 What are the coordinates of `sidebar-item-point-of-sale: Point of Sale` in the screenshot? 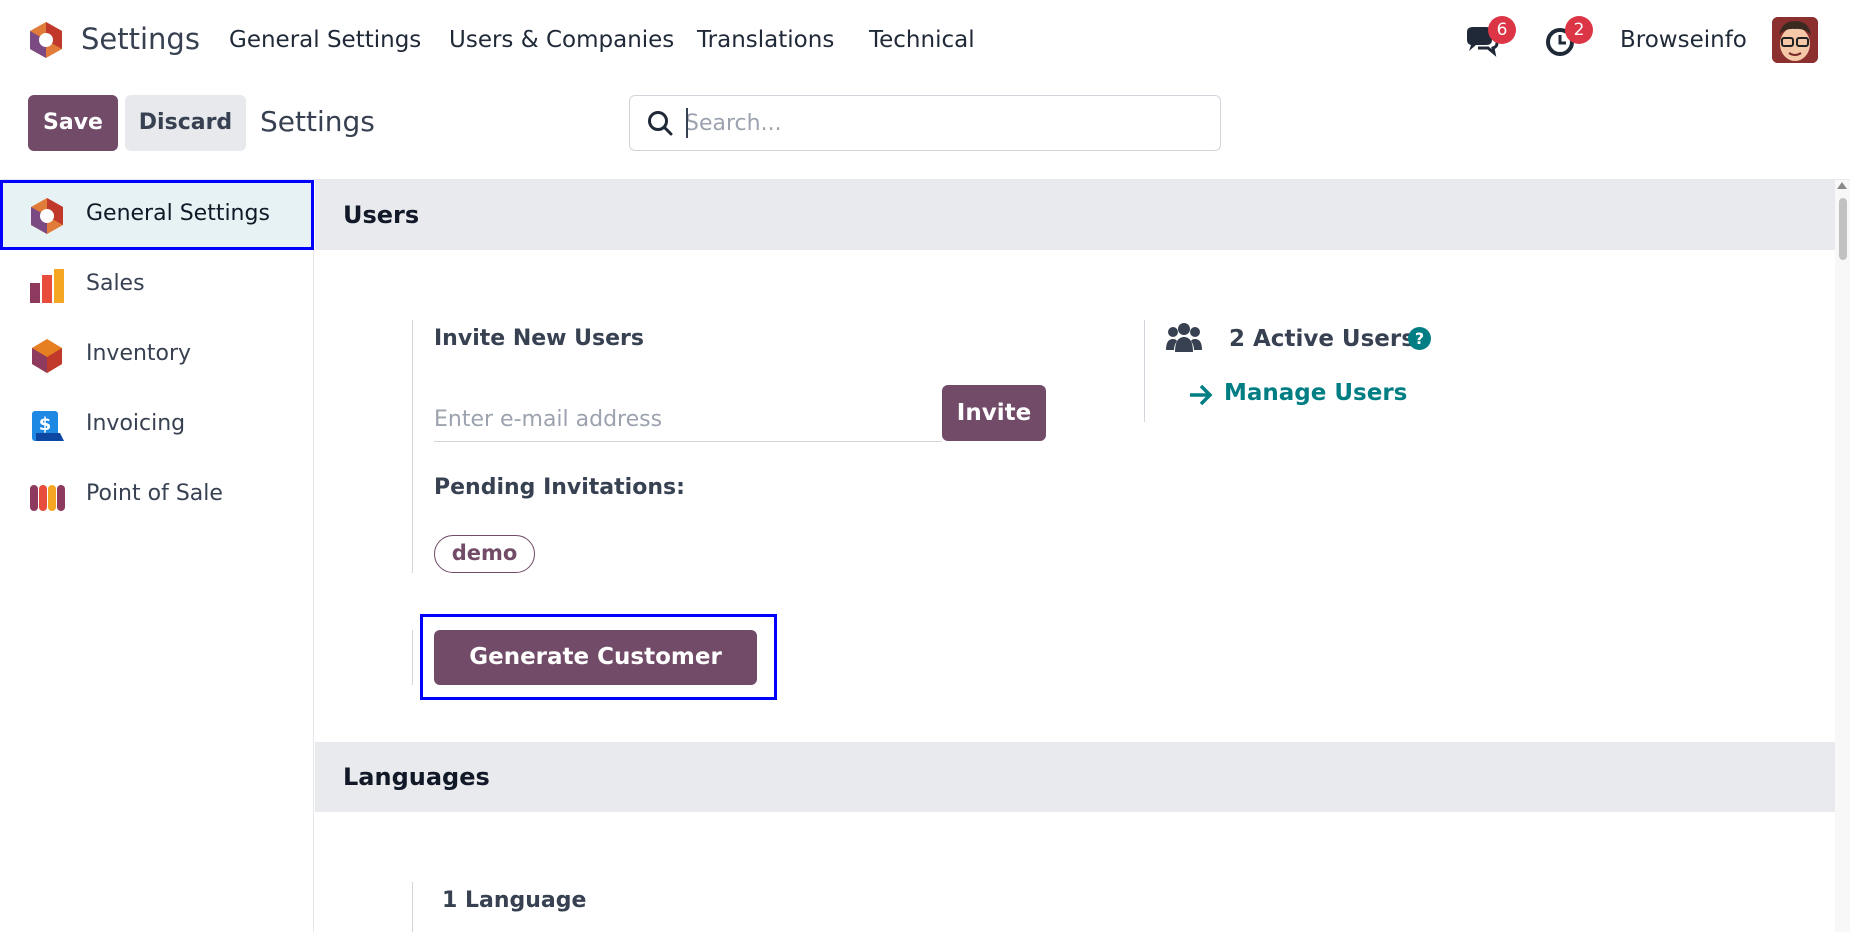 It's located at (157, 495).